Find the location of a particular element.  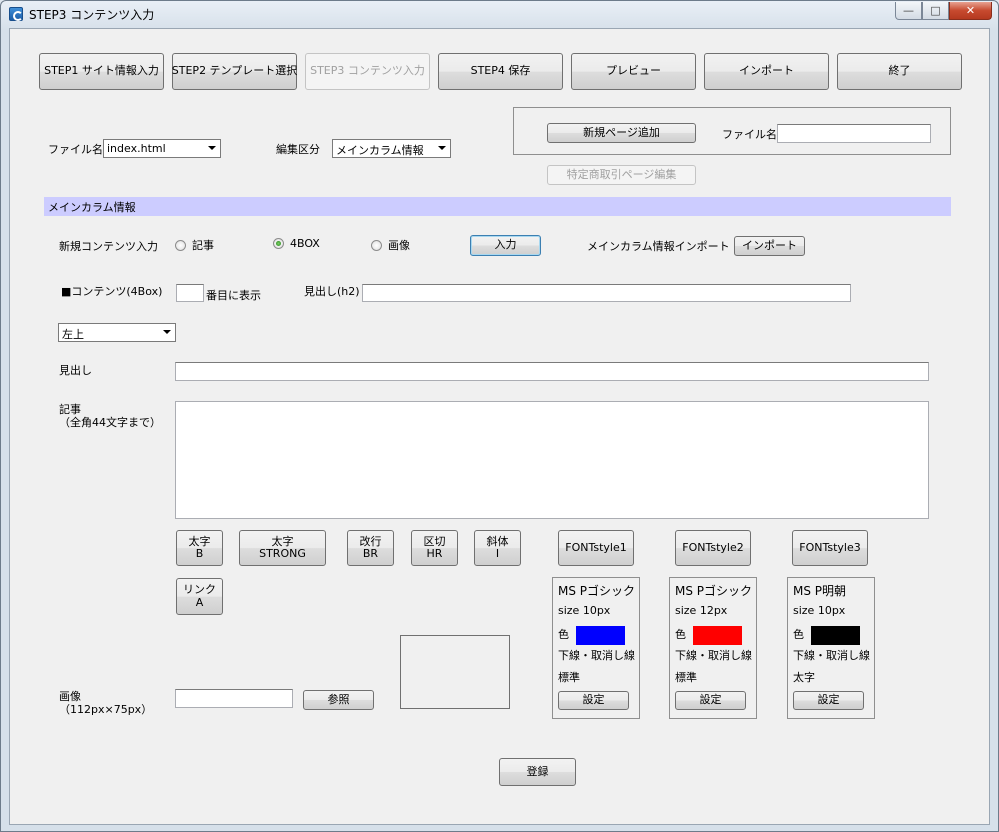

fontstyle2-button: FONTstyle2 is located at coordinates (713, 548).